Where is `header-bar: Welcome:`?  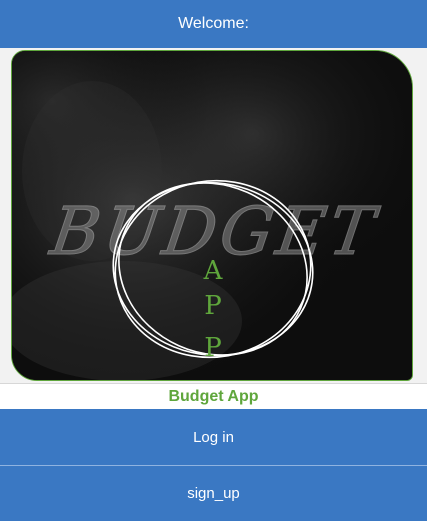 header-bar: Welcome: is located at coordinates (213, 24).